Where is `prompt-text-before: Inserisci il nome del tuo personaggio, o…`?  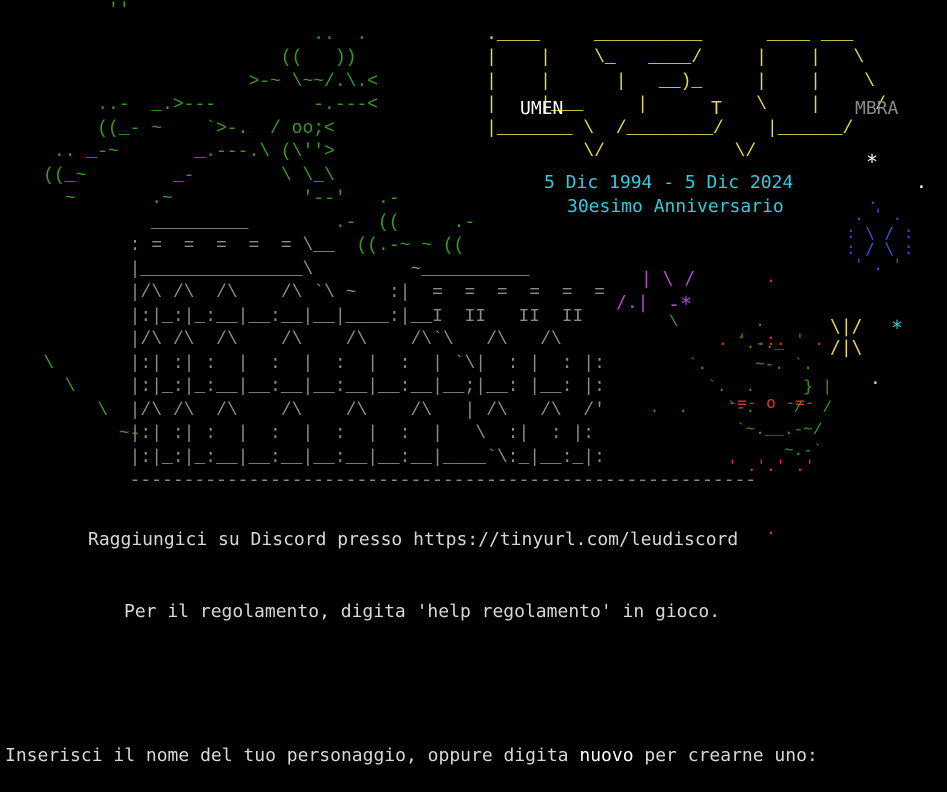
prompt-text-before: Inserisci il nome del tuo personaggio, o… is located at coordinates (292, 755).